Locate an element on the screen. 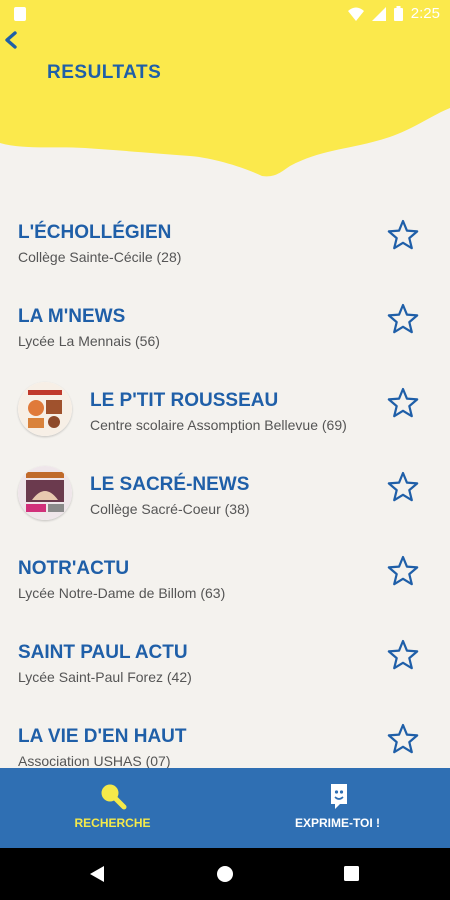 This screenshot has width=450, height=900. home-circle-icon is located at coordinates (225, 874).